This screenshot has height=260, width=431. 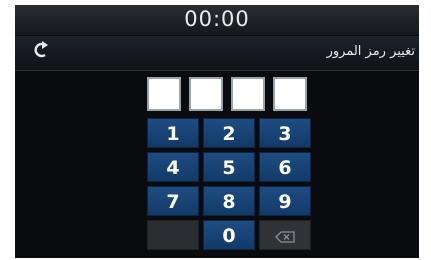 I want to click on key-3: 3, so click(x=285, y=133).